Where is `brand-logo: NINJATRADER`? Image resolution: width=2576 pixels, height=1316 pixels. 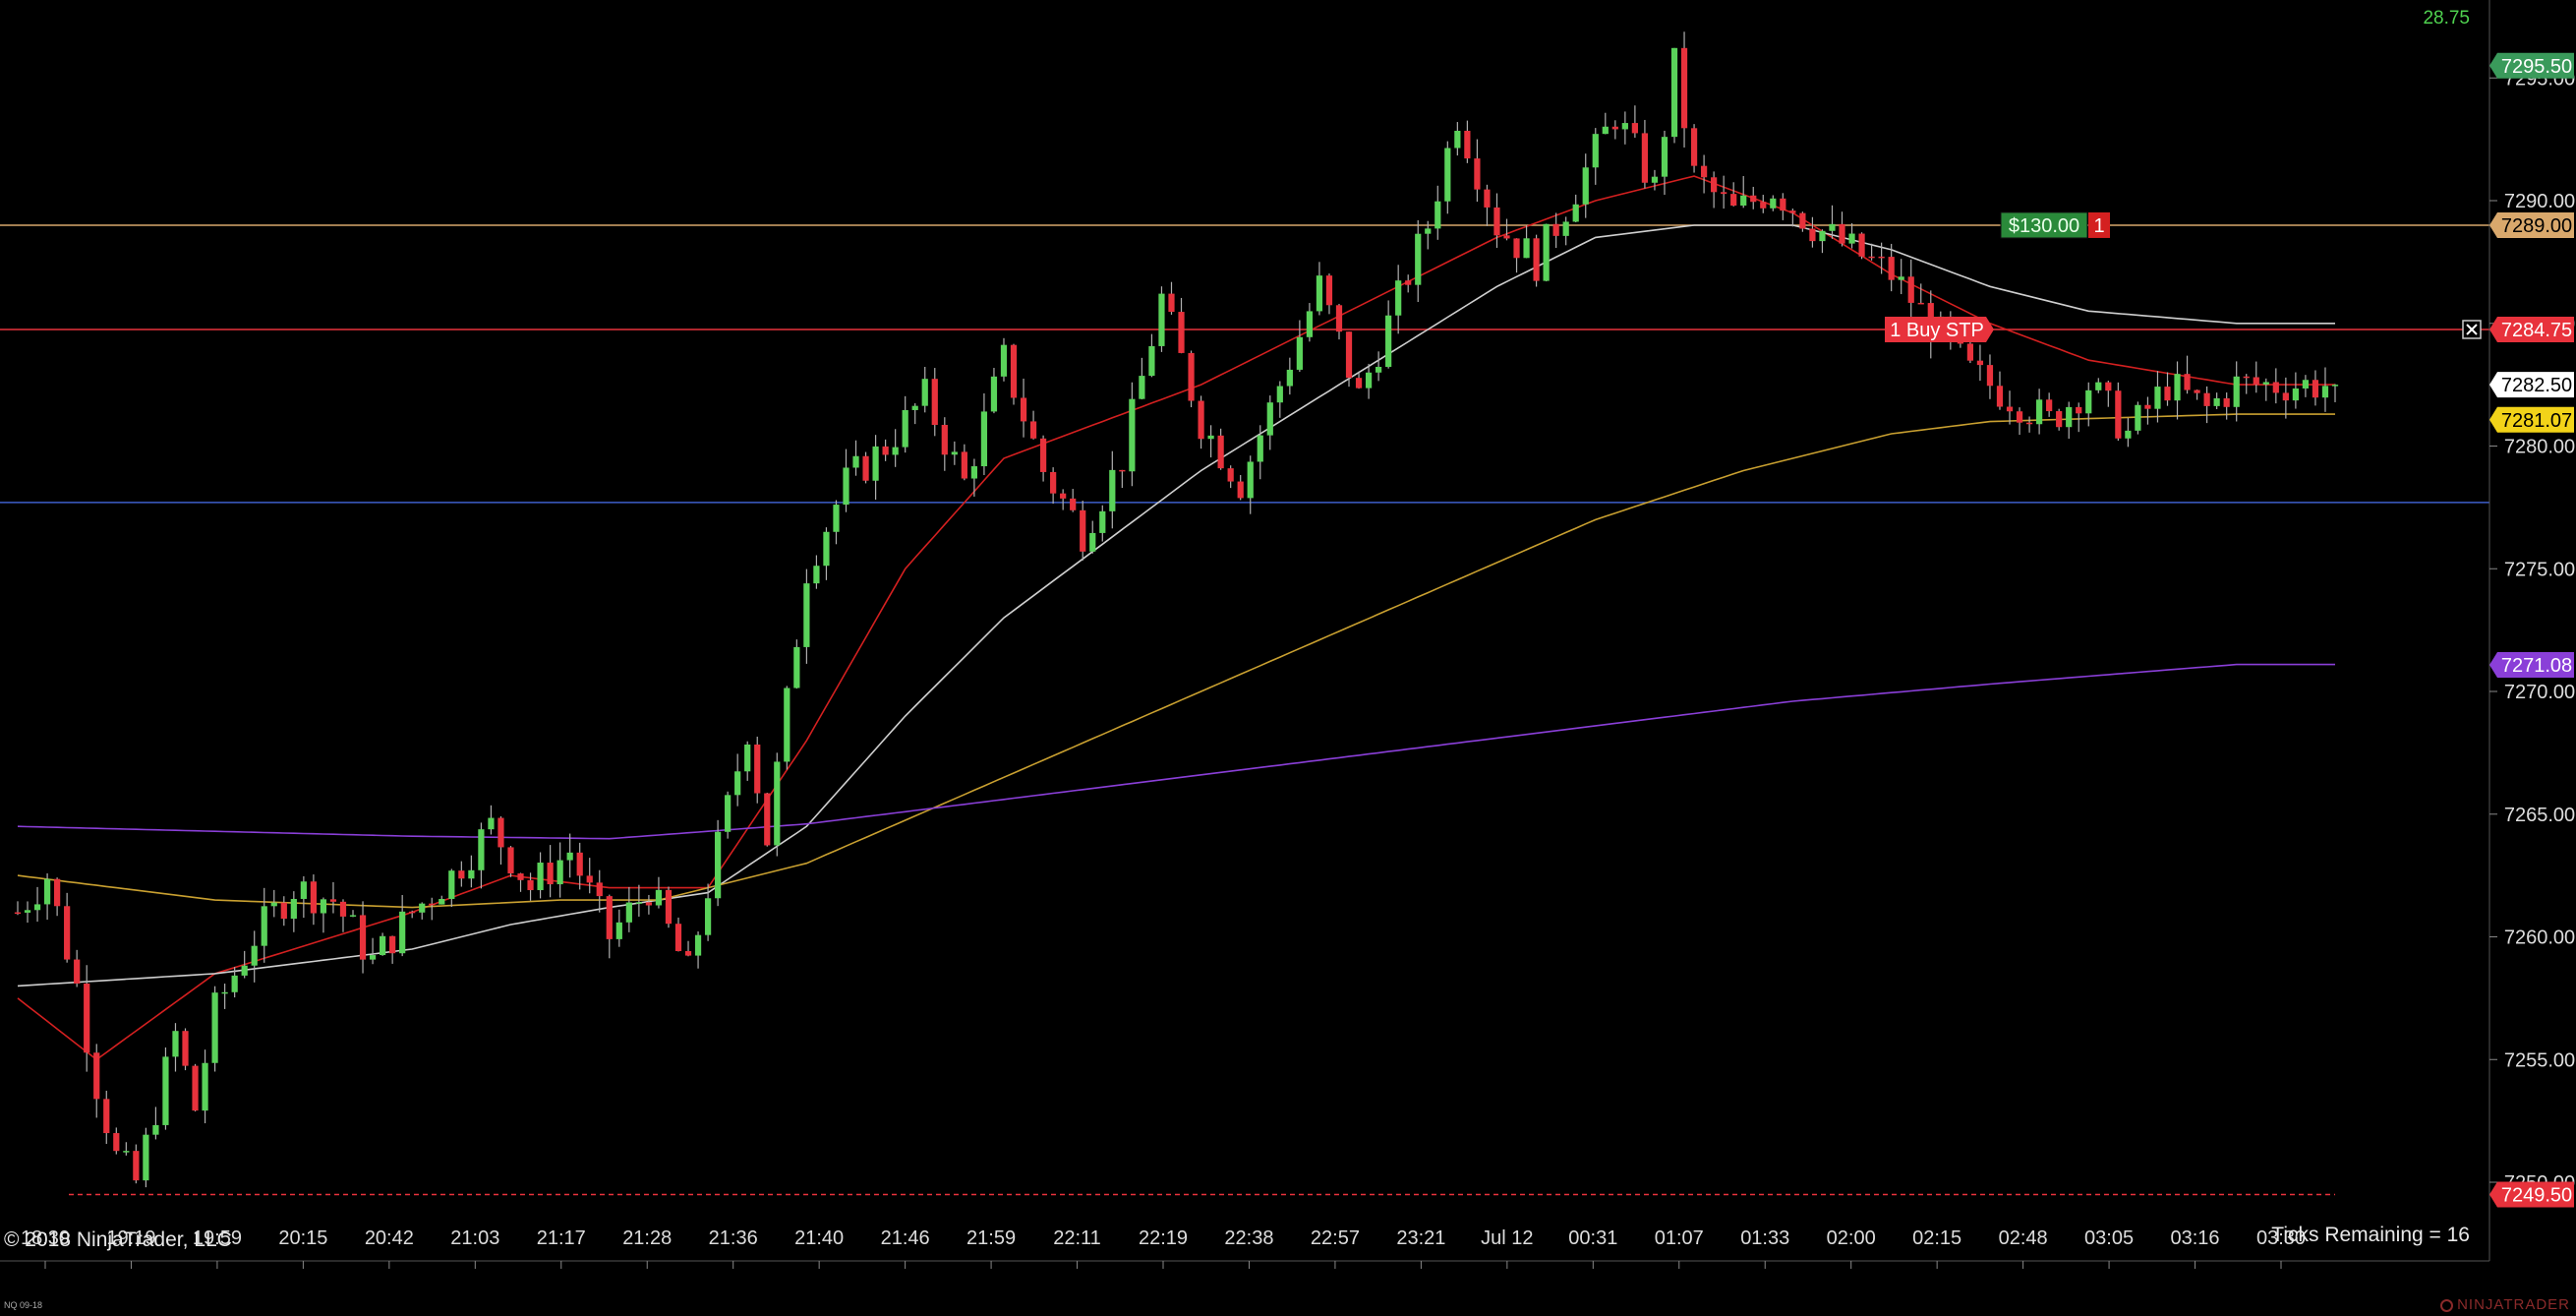 brand-logo: NINJATRADER is located at coordinates (2505, 1304).